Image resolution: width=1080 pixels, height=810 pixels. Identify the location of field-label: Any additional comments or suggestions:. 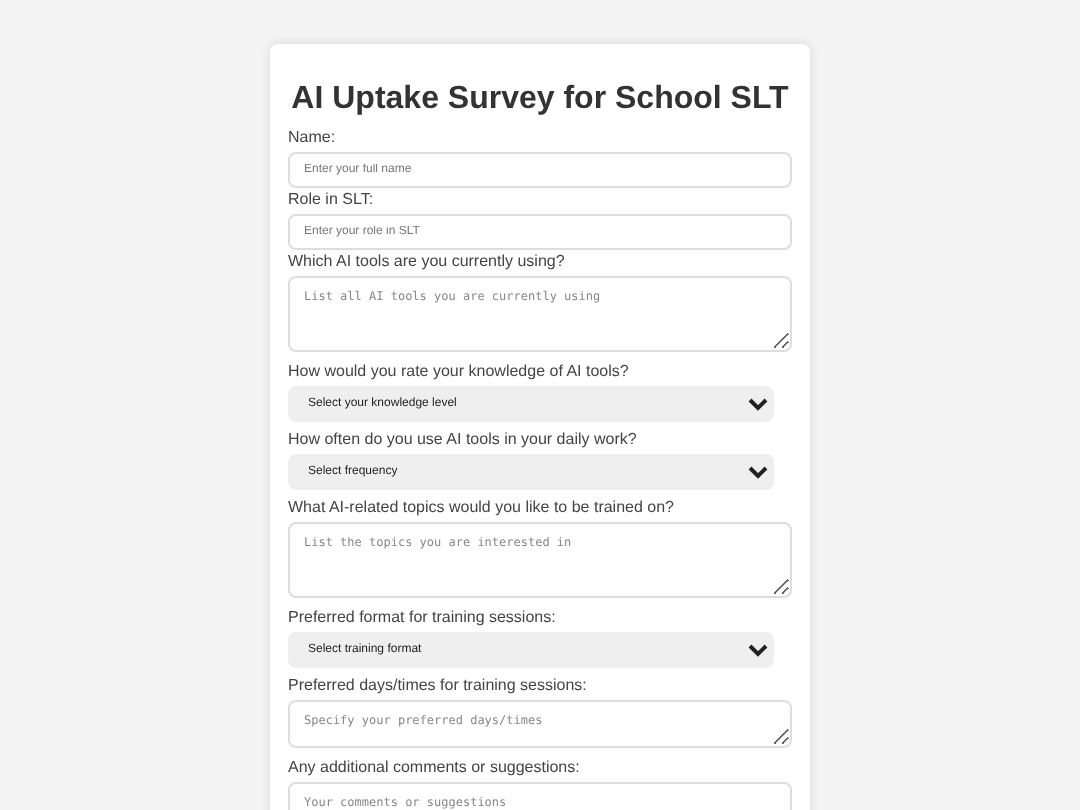
(434, 768).